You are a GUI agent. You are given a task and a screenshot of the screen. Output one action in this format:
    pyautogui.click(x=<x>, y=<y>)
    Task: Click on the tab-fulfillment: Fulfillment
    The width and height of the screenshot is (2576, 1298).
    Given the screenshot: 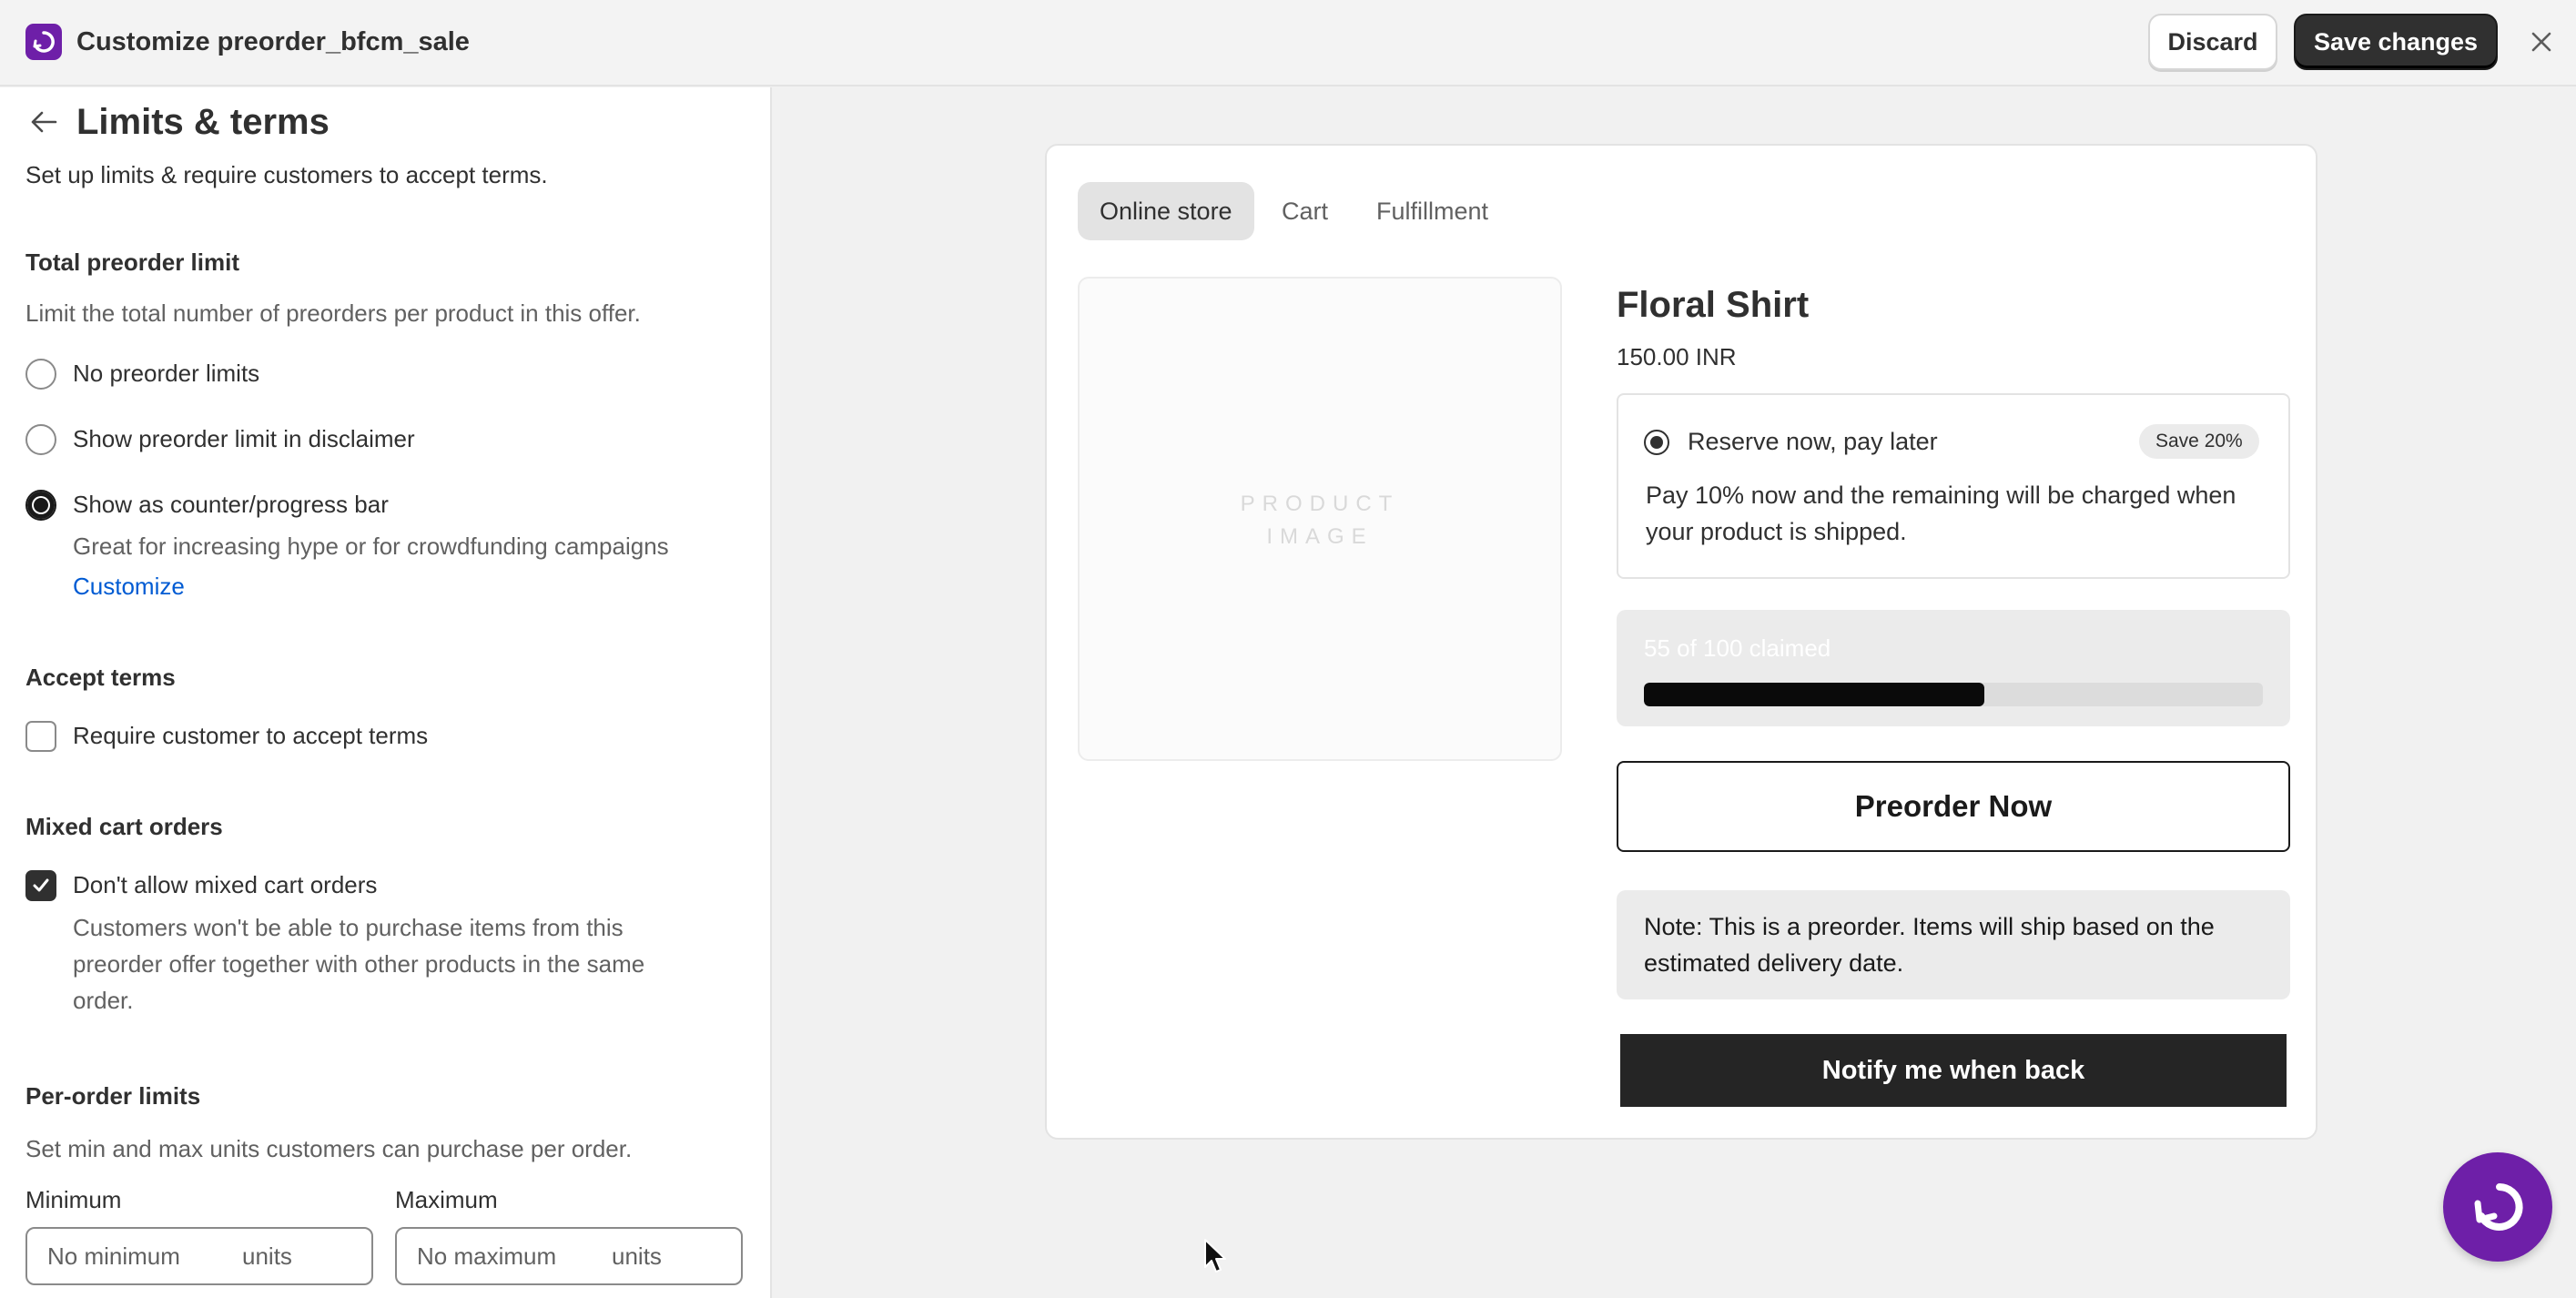 What is the action you would take?
    pyautogui.click(x=1432, y=211)
    